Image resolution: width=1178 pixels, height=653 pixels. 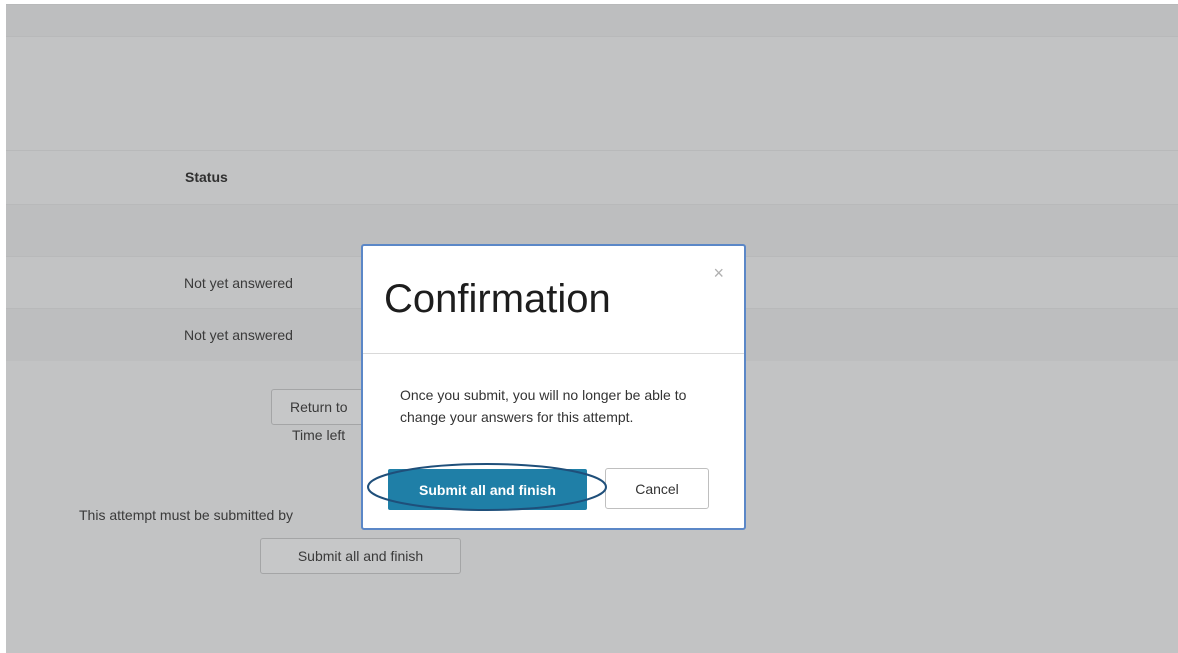 What do you see at coordinates (319, 435) in the screenshot?
I see `time-left-label: Time left` at bounding box center [319, 435].